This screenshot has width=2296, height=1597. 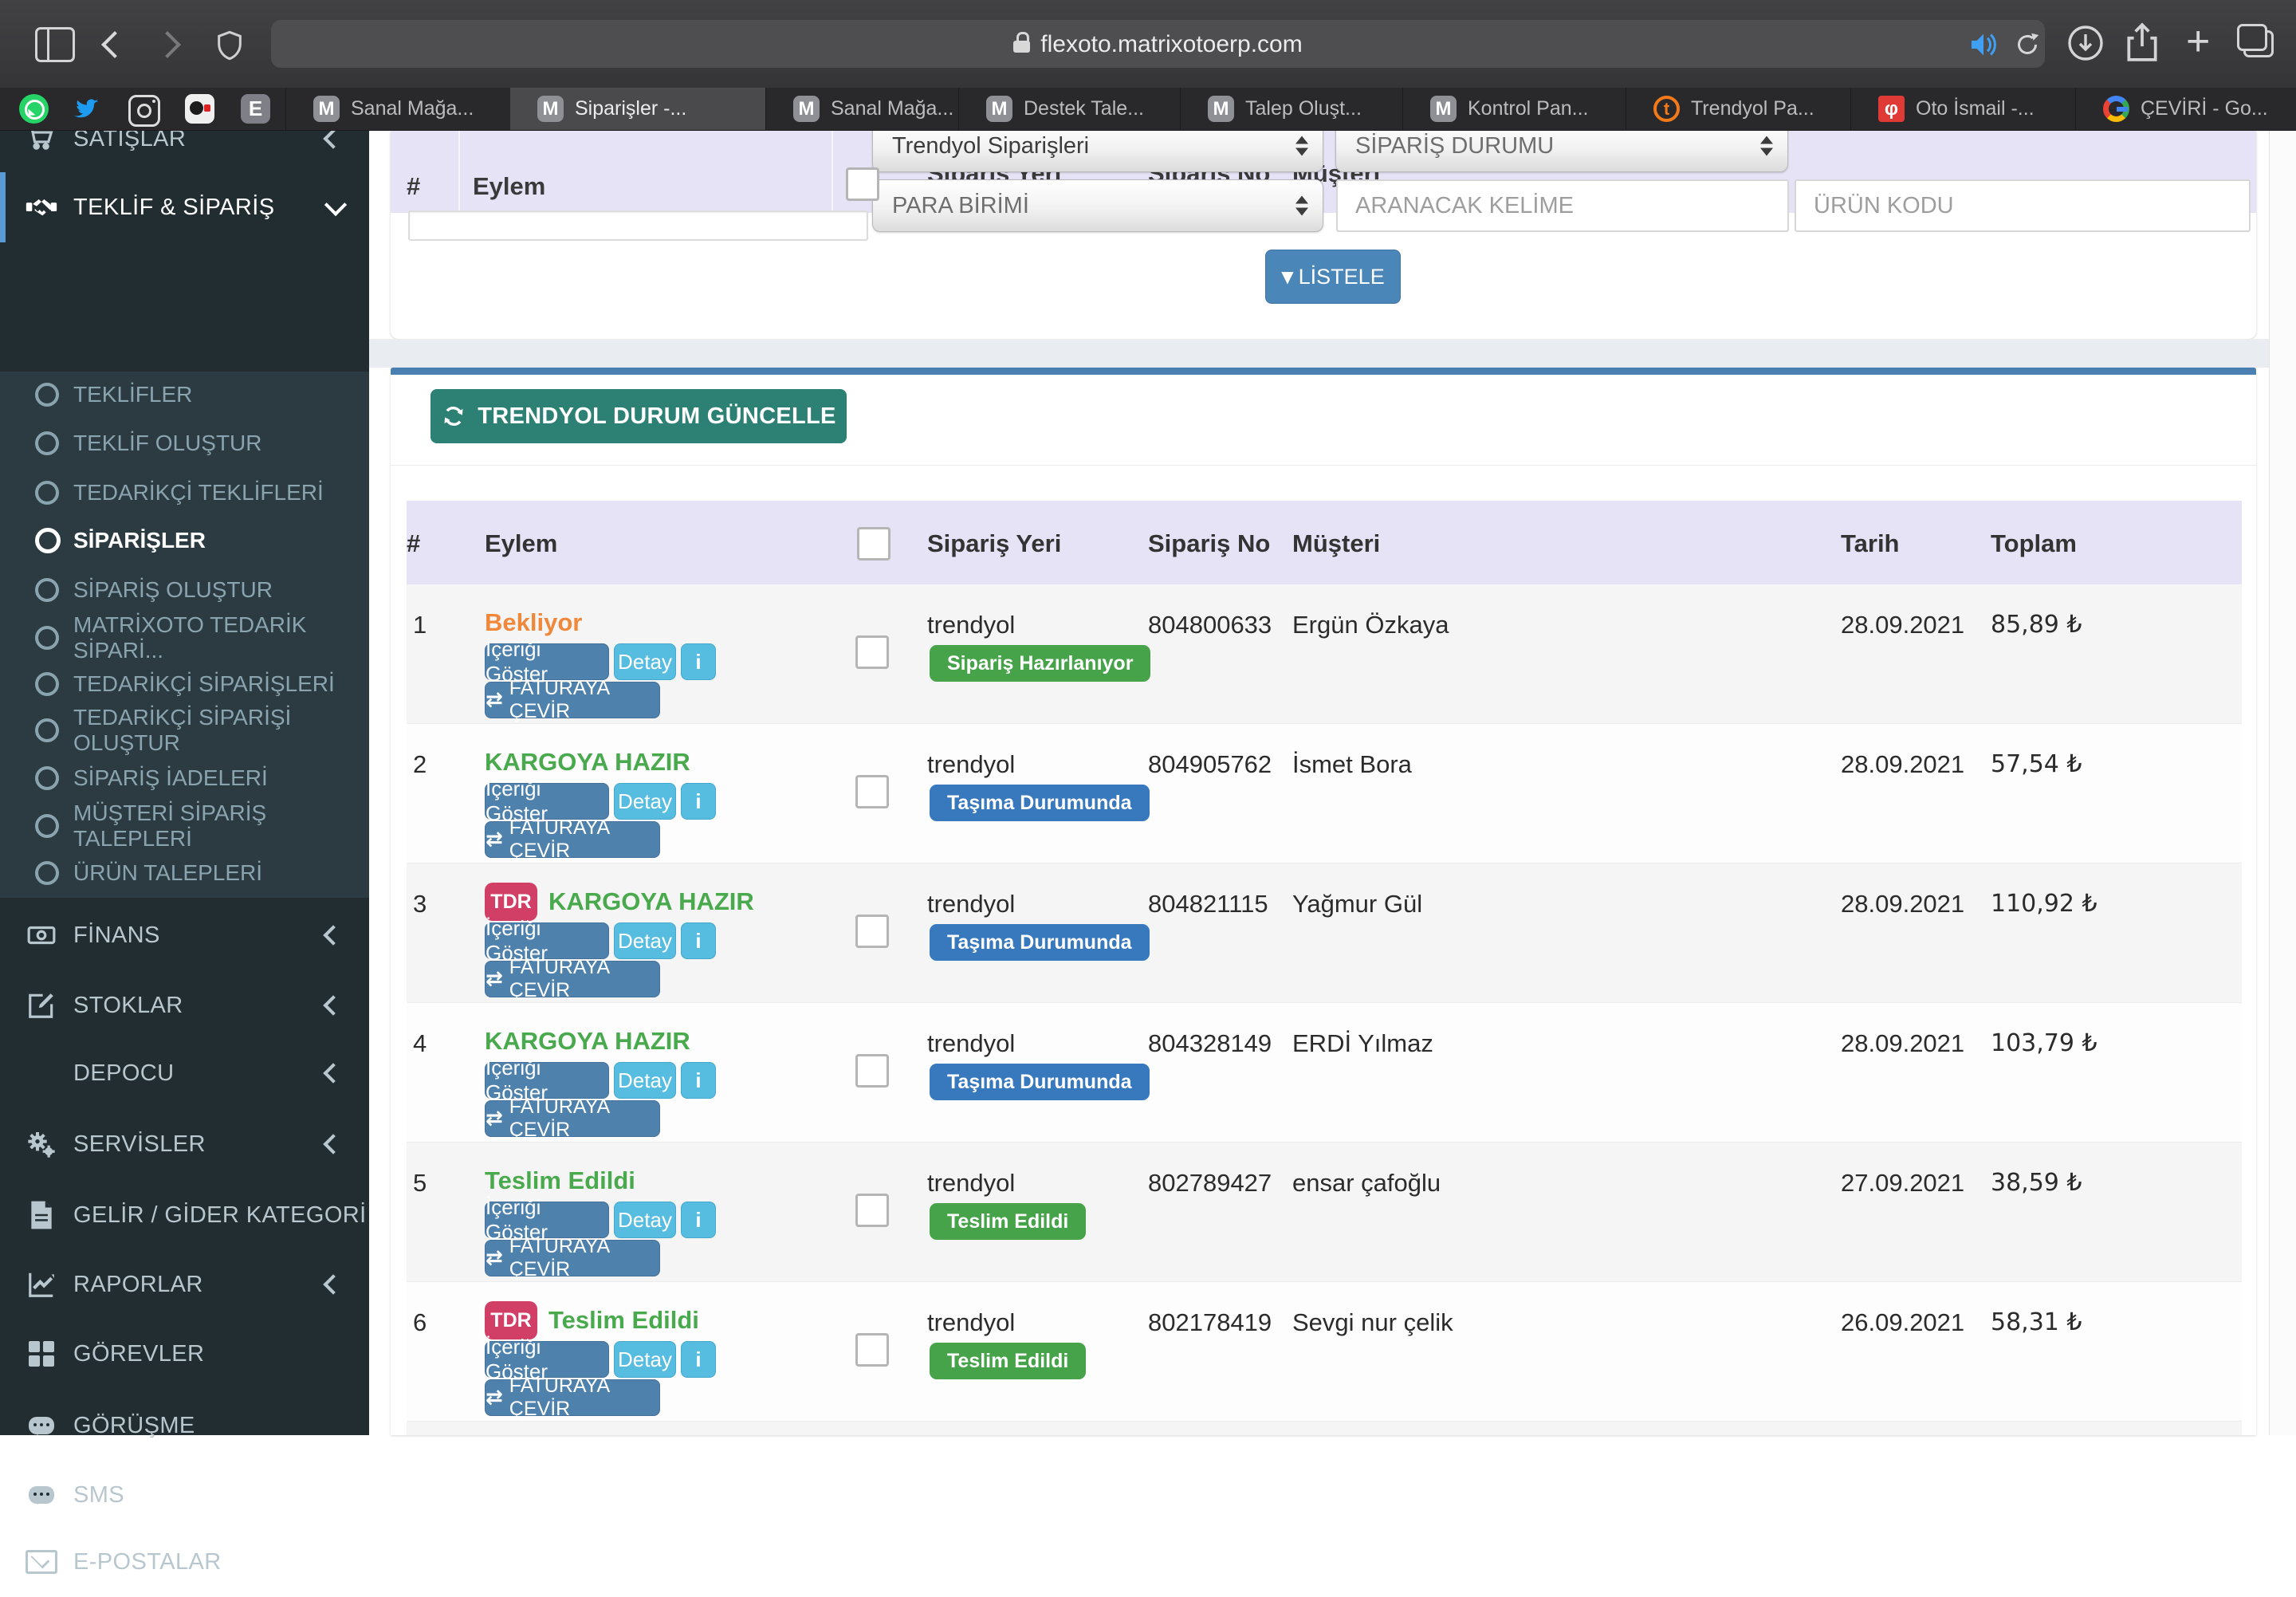 I want to click on scrollbar, so click(x=2282, y=782).